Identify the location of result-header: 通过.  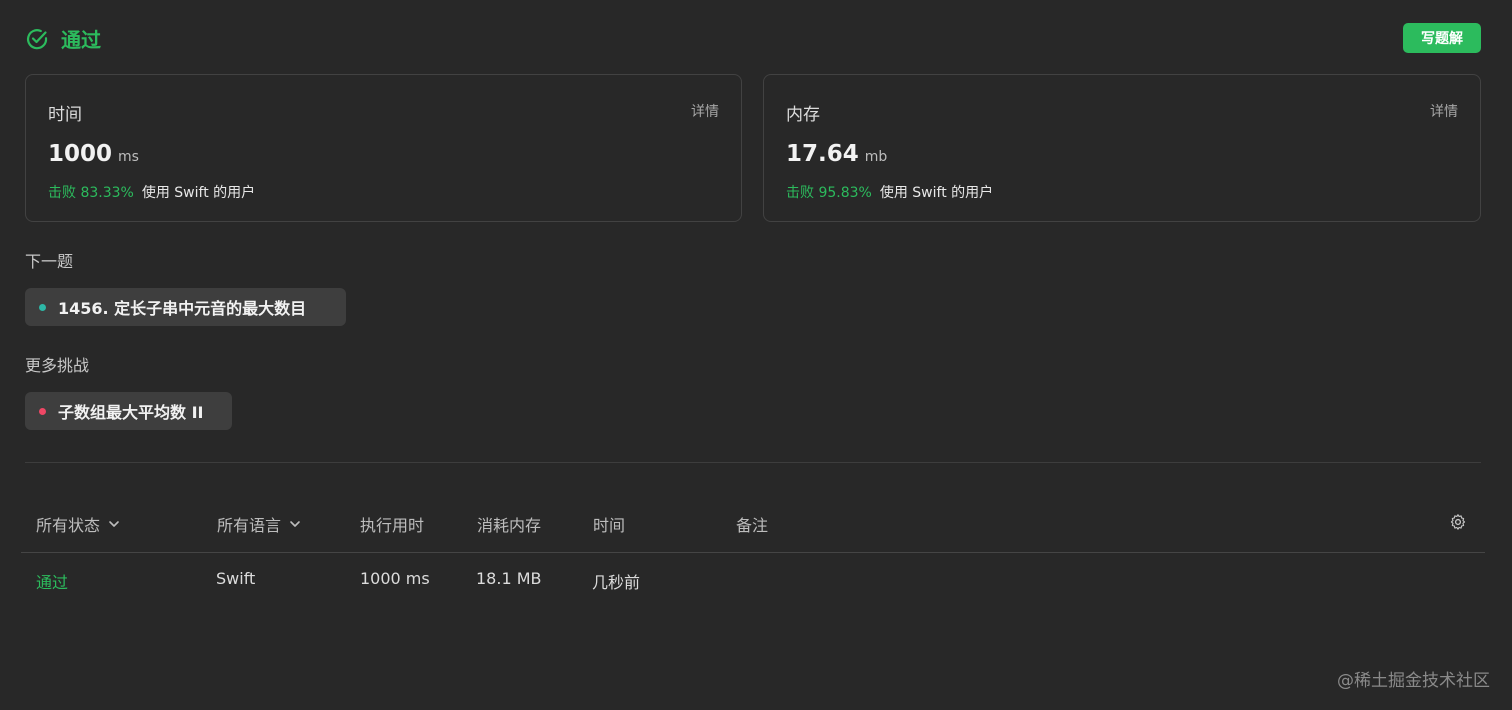
(63, 38).